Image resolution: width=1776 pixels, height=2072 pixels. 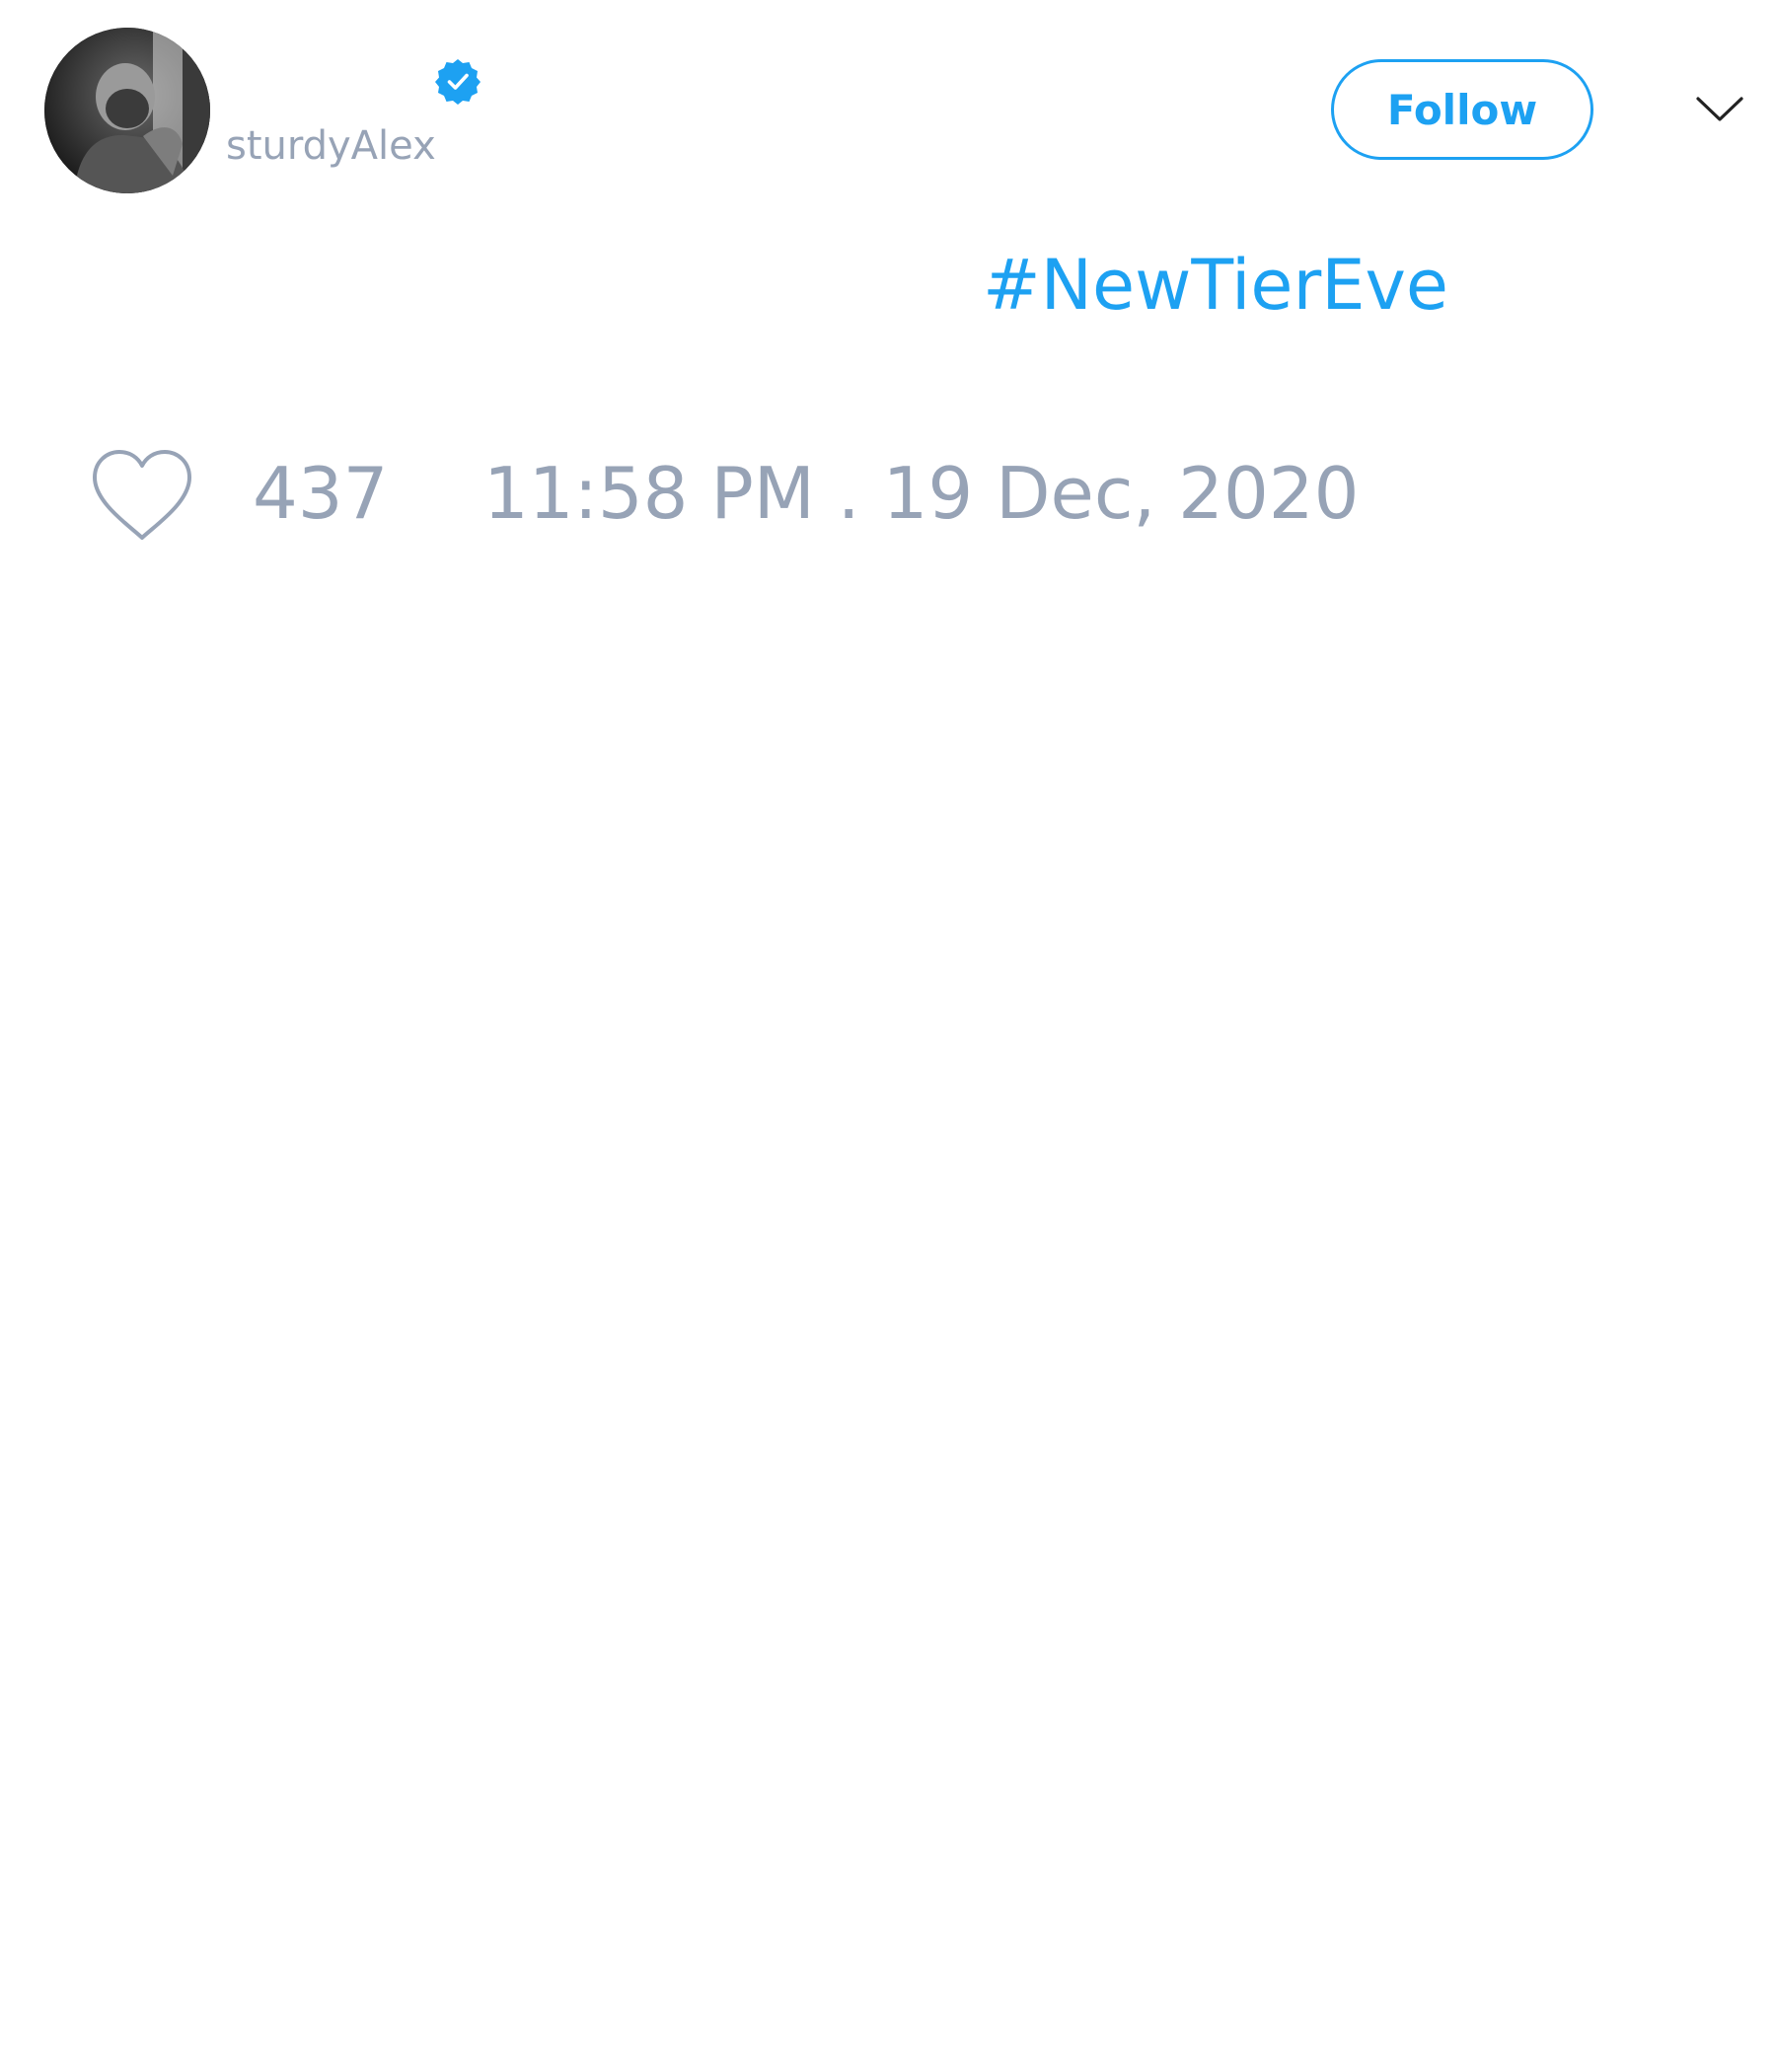 I want to click on heart-icon, so click(x=142, y=496).